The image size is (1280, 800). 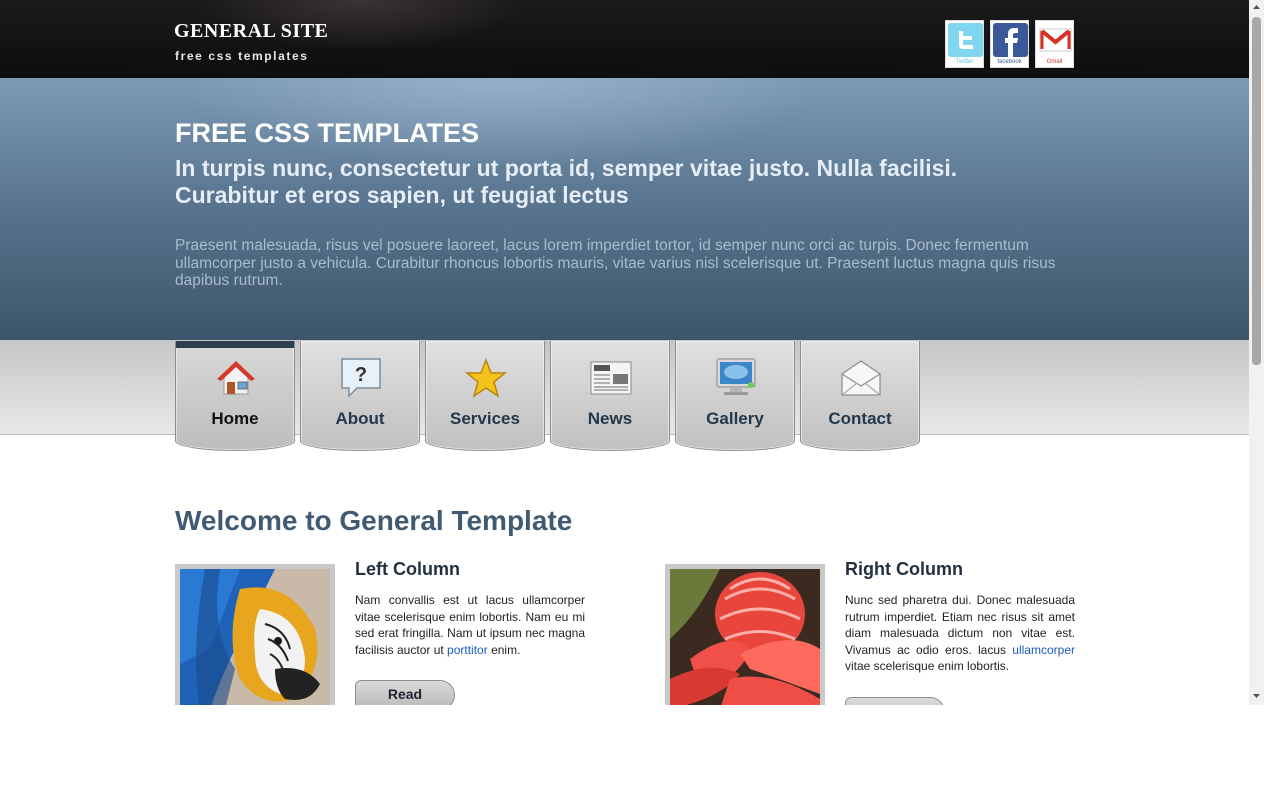 I want to click on question-bubble-icon: ?, so click(x=361, y=378).